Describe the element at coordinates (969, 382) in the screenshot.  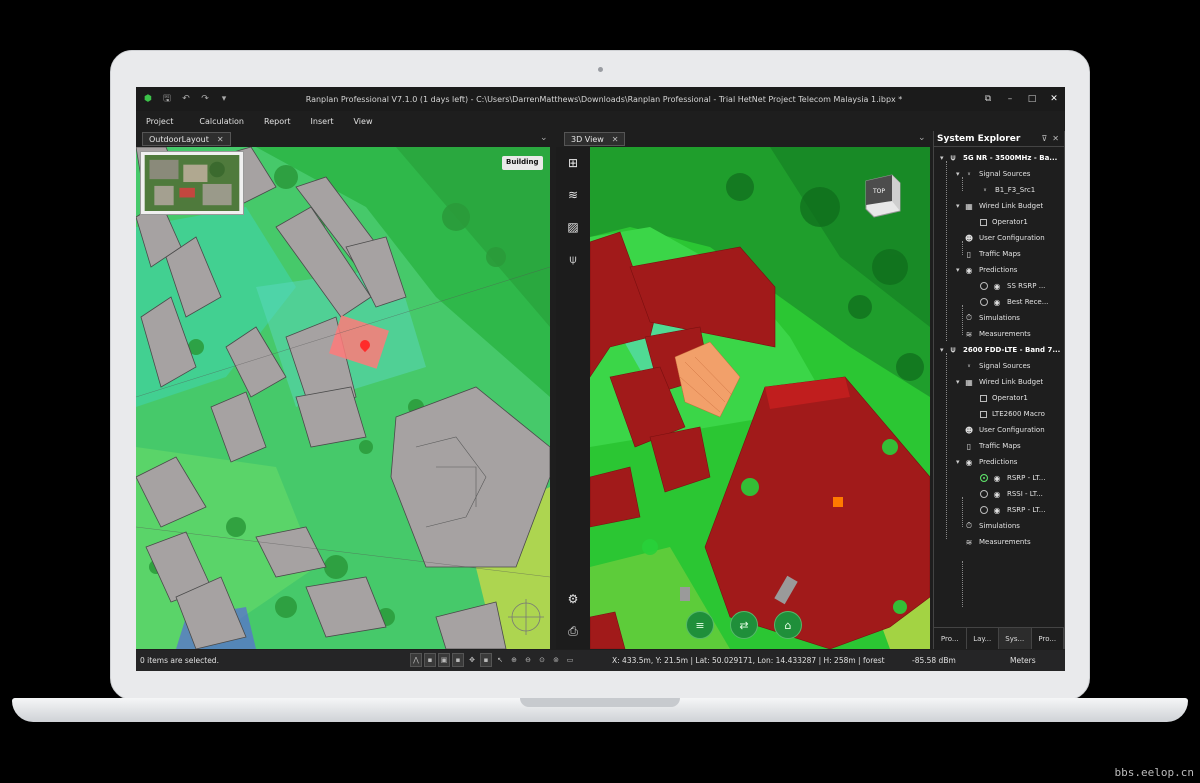
I see `link-budget-icon: ▦` at that location.